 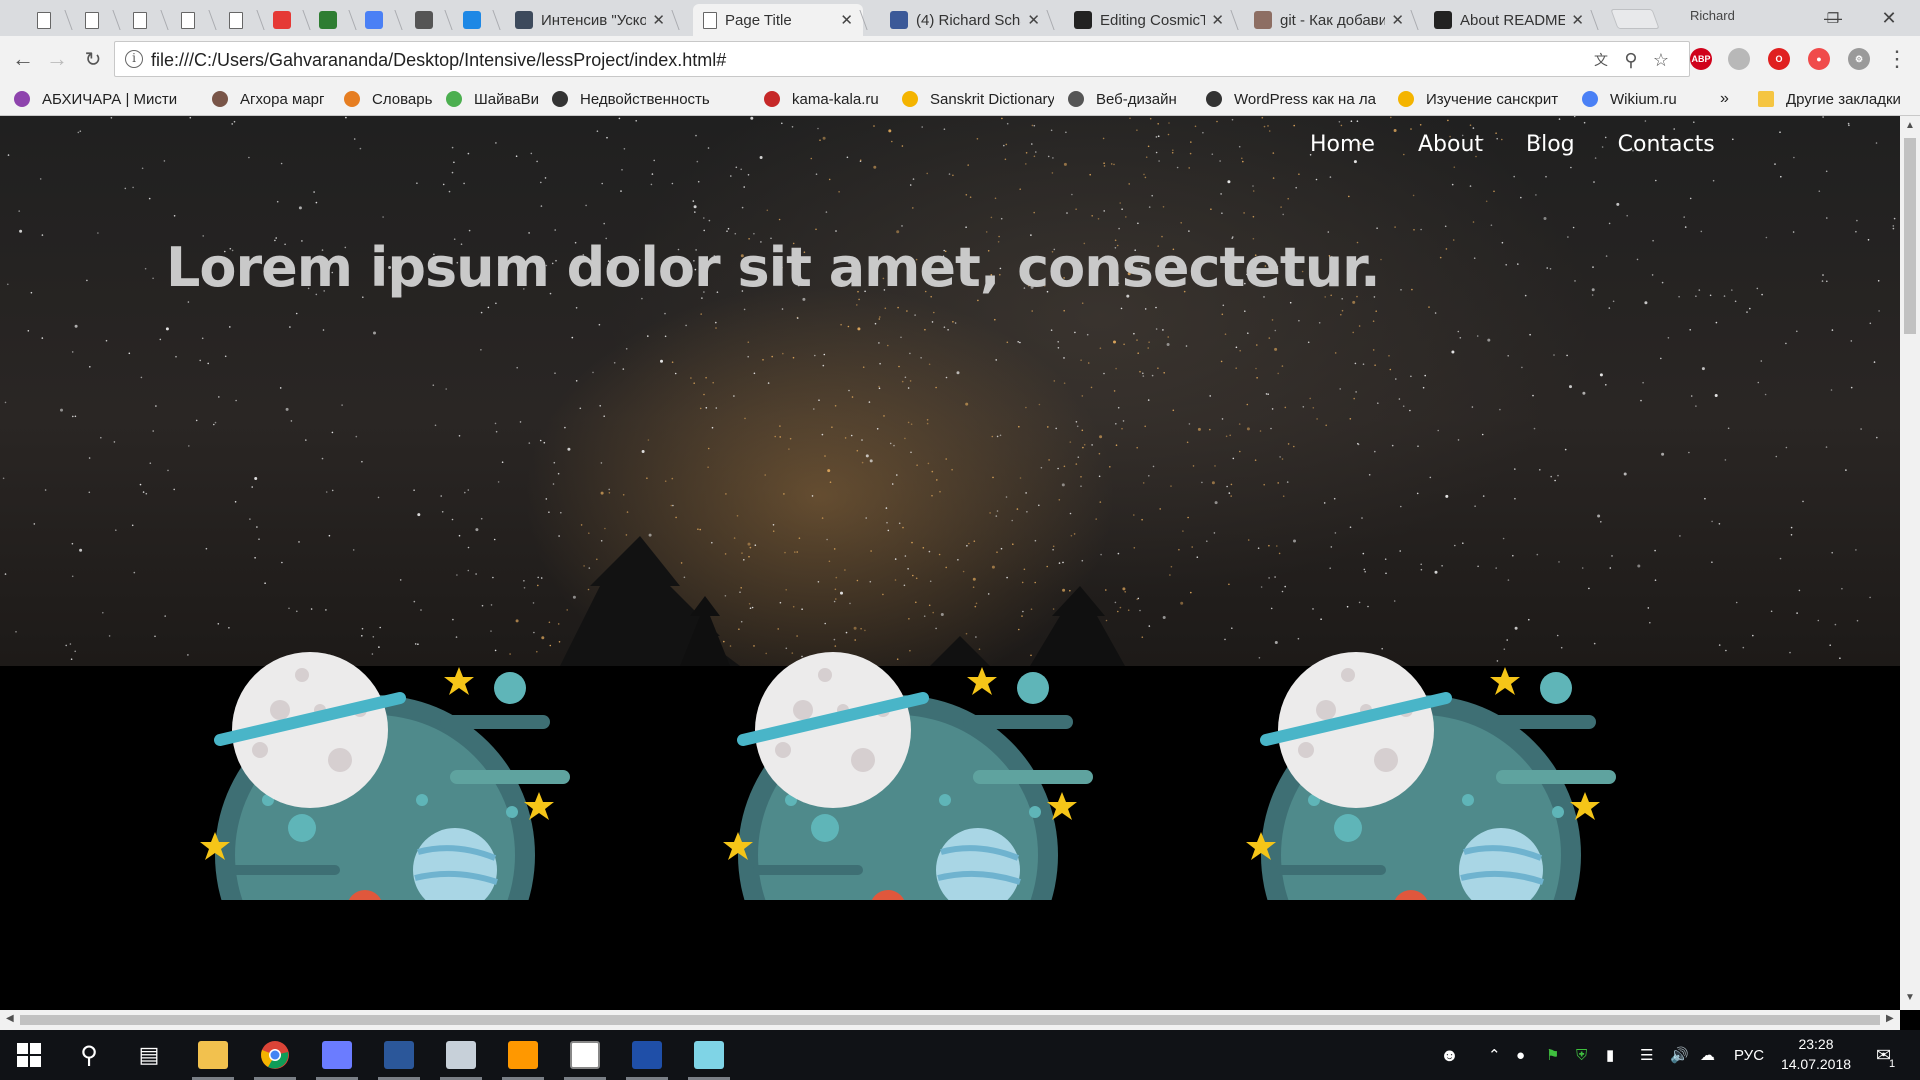 What do you see at coordinates (1890, 1018) in the screenshot?
I see `scroll-right-arrow-icon: ▶` at bounding box center [1890, 1018].